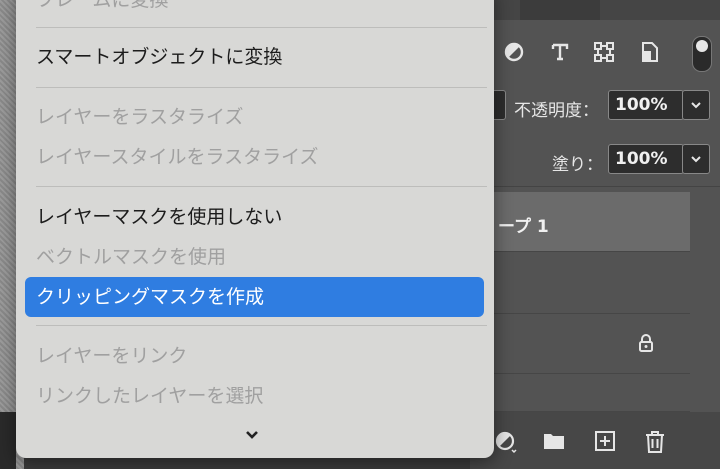 The height and width of the screenshot is (469, 720). What do you see at coordinates (177, 157) in the screenshot?
I see `menu-item-rasterize-layer-style: レイヤースタイルをラスタライズ` at bounding box center [177, 157].